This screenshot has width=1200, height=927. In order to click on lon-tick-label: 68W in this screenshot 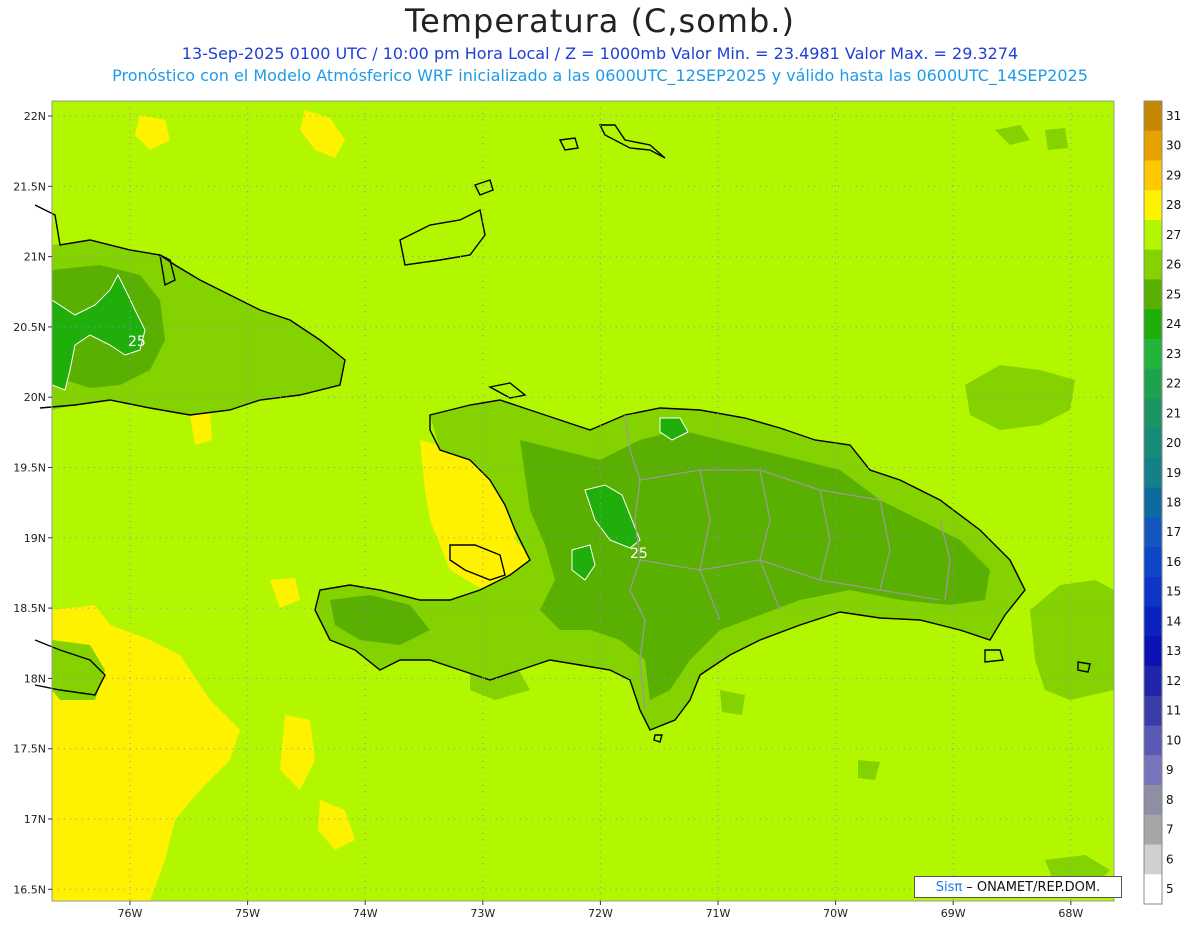, I will do `click(1070, 913)`.